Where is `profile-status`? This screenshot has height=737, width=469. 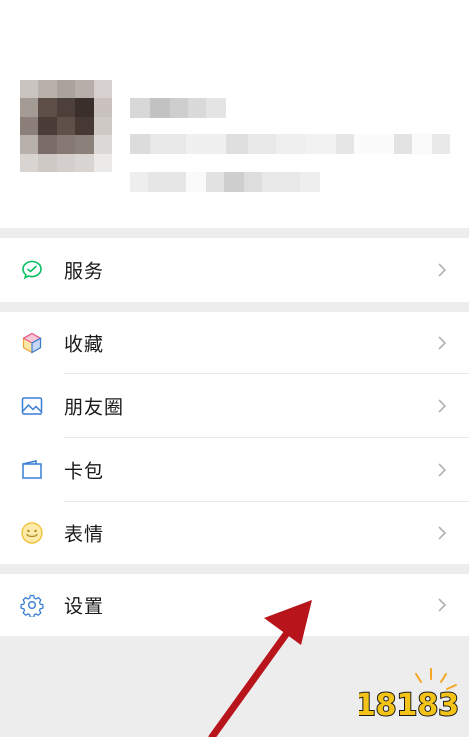 profile-status is located at coordinates (225, 182).